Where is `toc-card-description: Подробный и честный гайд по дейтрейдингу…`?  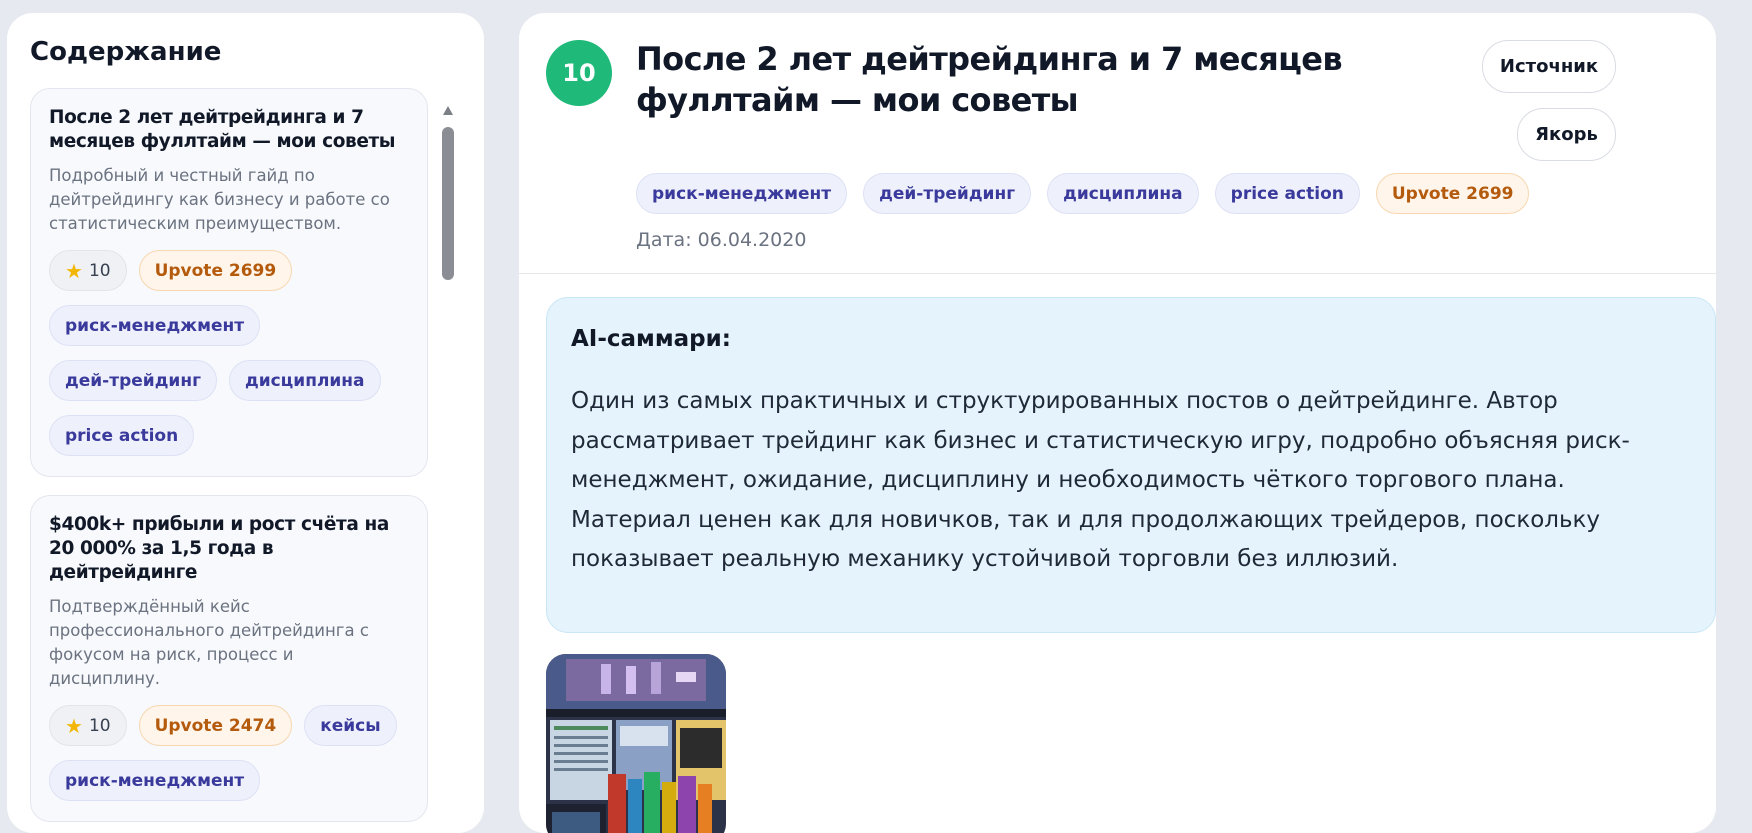 toc-card-description: Подробный и честный гайд по дейтрейдингу… is located at coordinates (219, 199).